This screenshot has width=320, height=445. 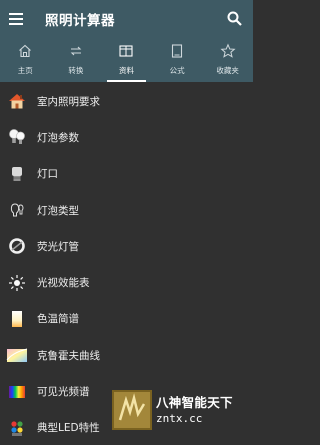 What do you see at coordinates (17, 101) in the screenshot?
I see `house-icon` at bounding box center [17, 101].